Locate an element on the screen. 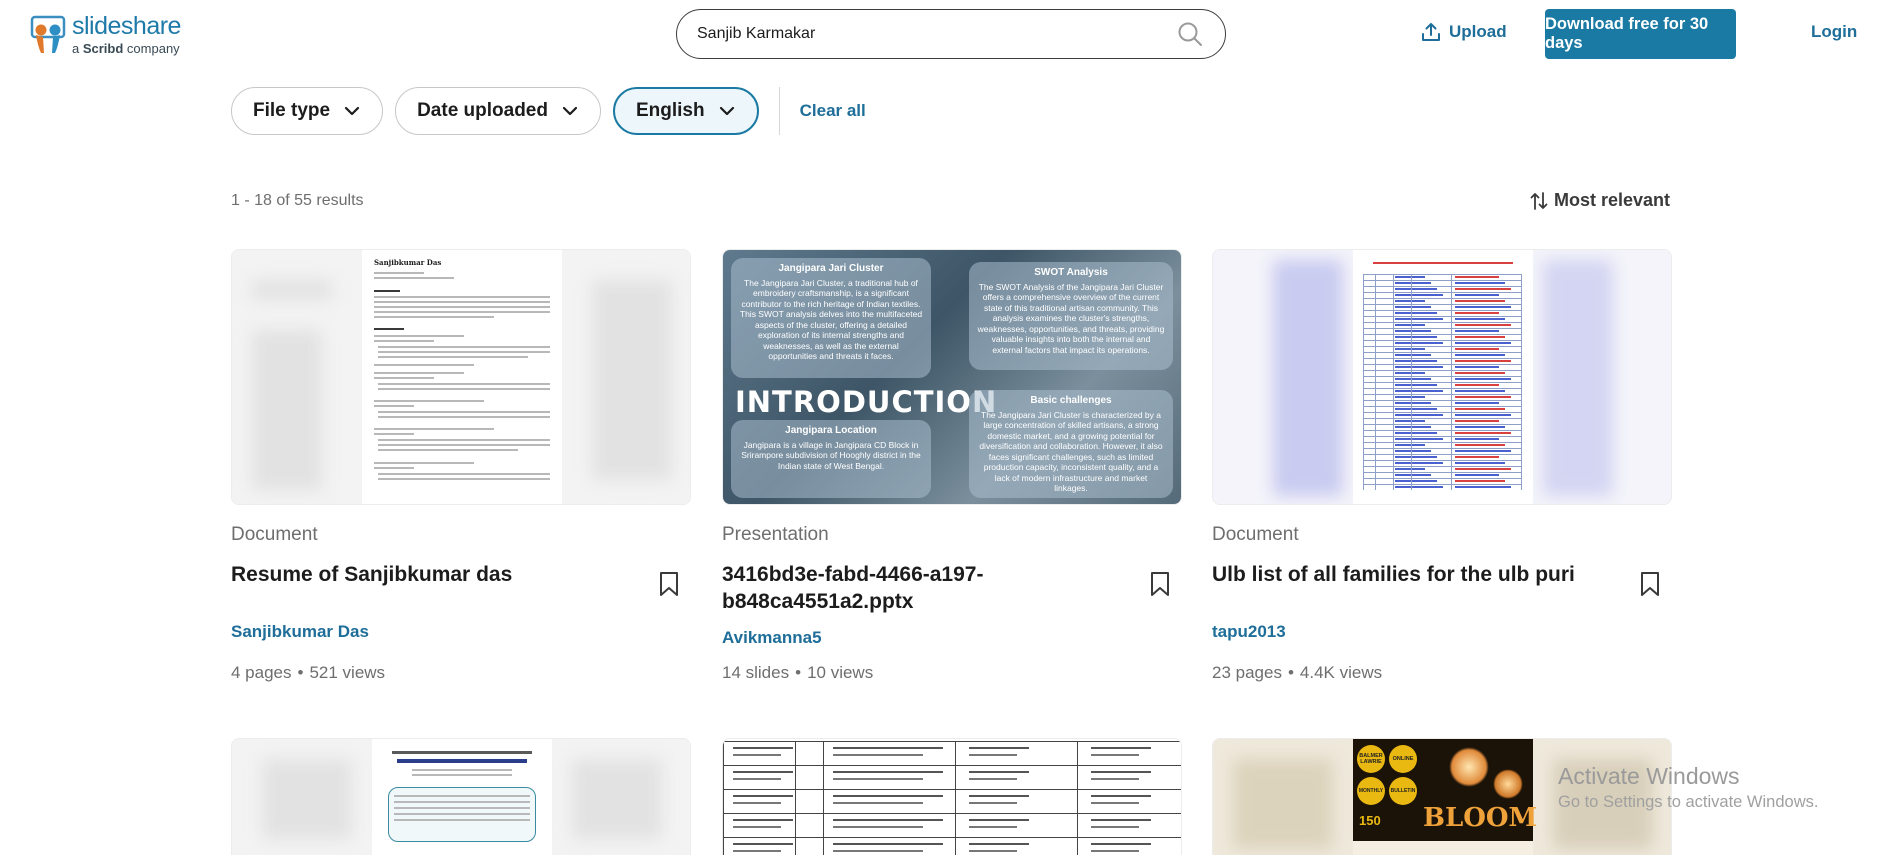  card-meta: 23 pages • 4.4K views is located at coordinates (1297, 672).